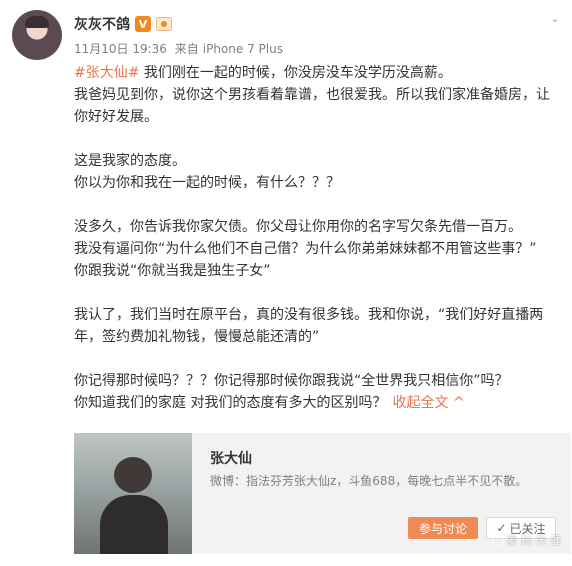  What do you see at coordinates (443, 528) in the screenshot?
I see `join-discussion-button: 参与讨论` at bounding box center [443, 528].